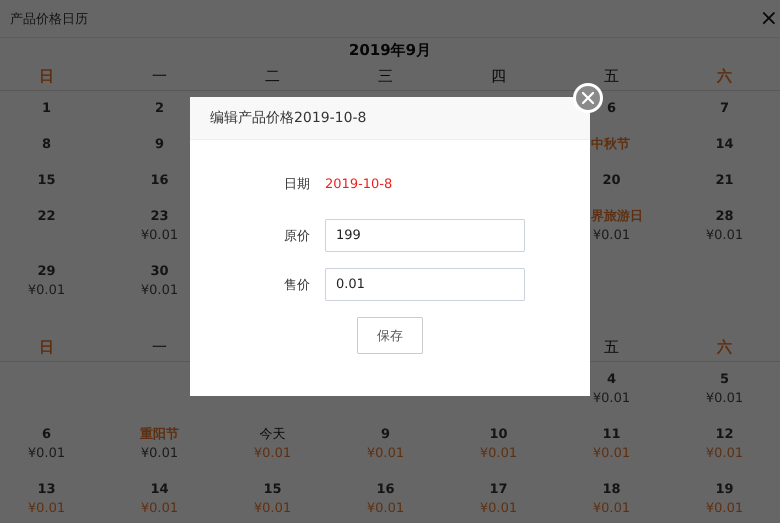 Image resolution: width=780 pixels, height=523 pixels. I want to click on close-button: ×, so click(769, 19).